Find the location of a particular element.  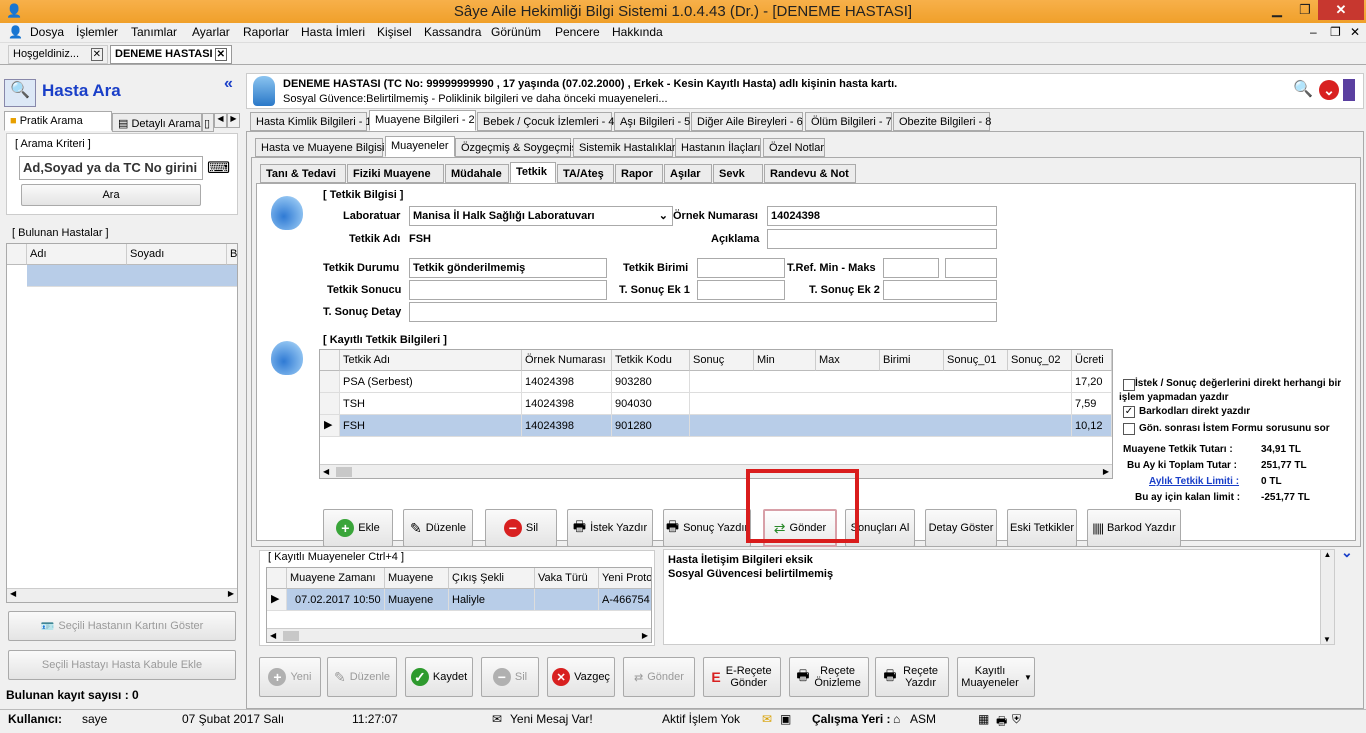

limit-link: Aylık Tetkik Limiti : is located at coordinates (1194, 481).